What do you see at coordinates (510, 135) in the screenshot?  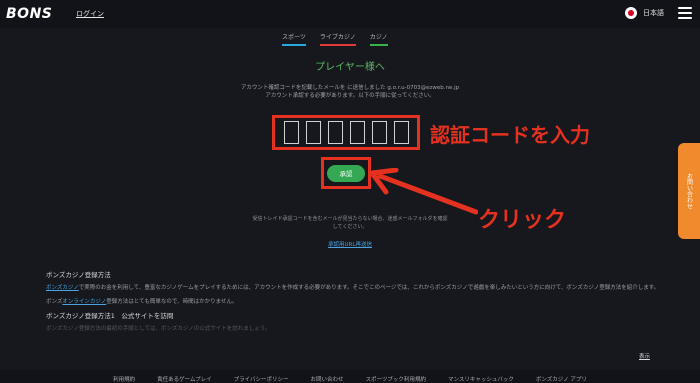 I see `code-input-annotation: 認証コードを入力` at bounding box center [510, 135].